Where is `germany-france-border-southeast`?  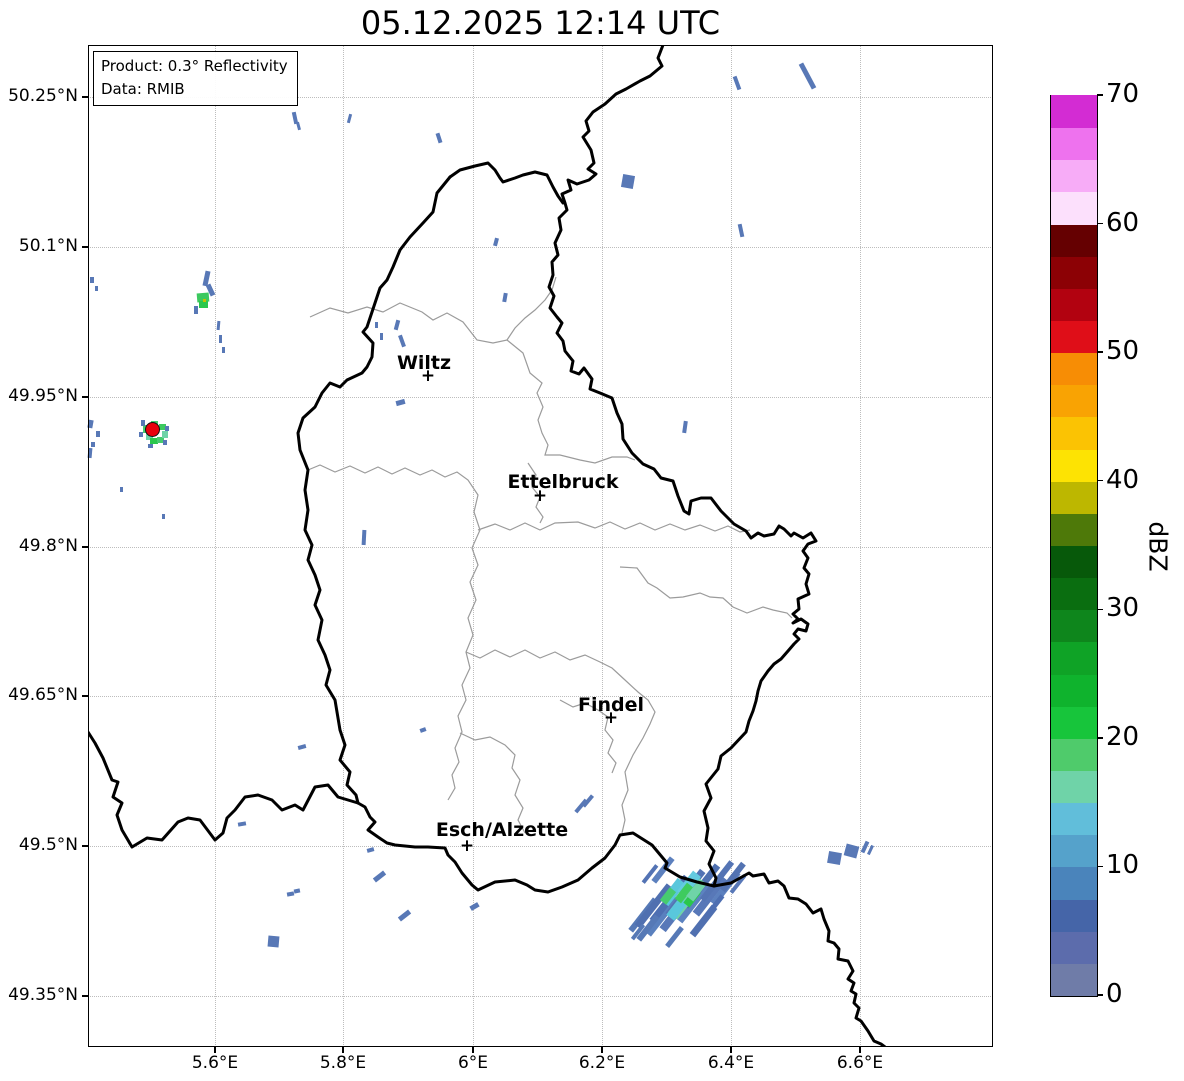
germany-france-border-southeast is located at coordinates (799, 959).